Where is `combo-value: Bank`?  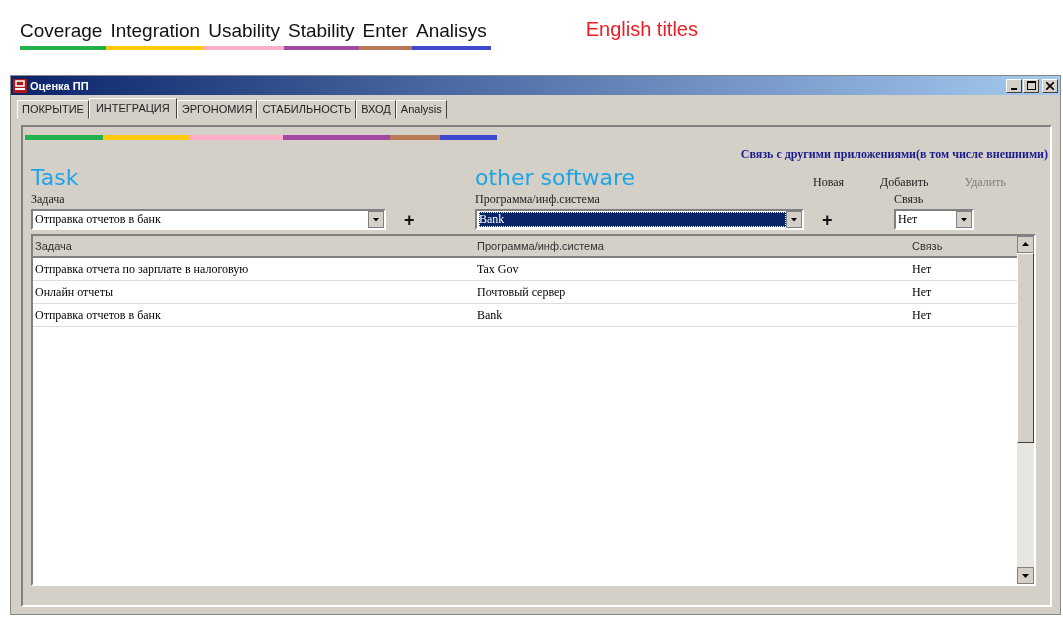
combo-value: Bank is located at coordinates (632, 219).